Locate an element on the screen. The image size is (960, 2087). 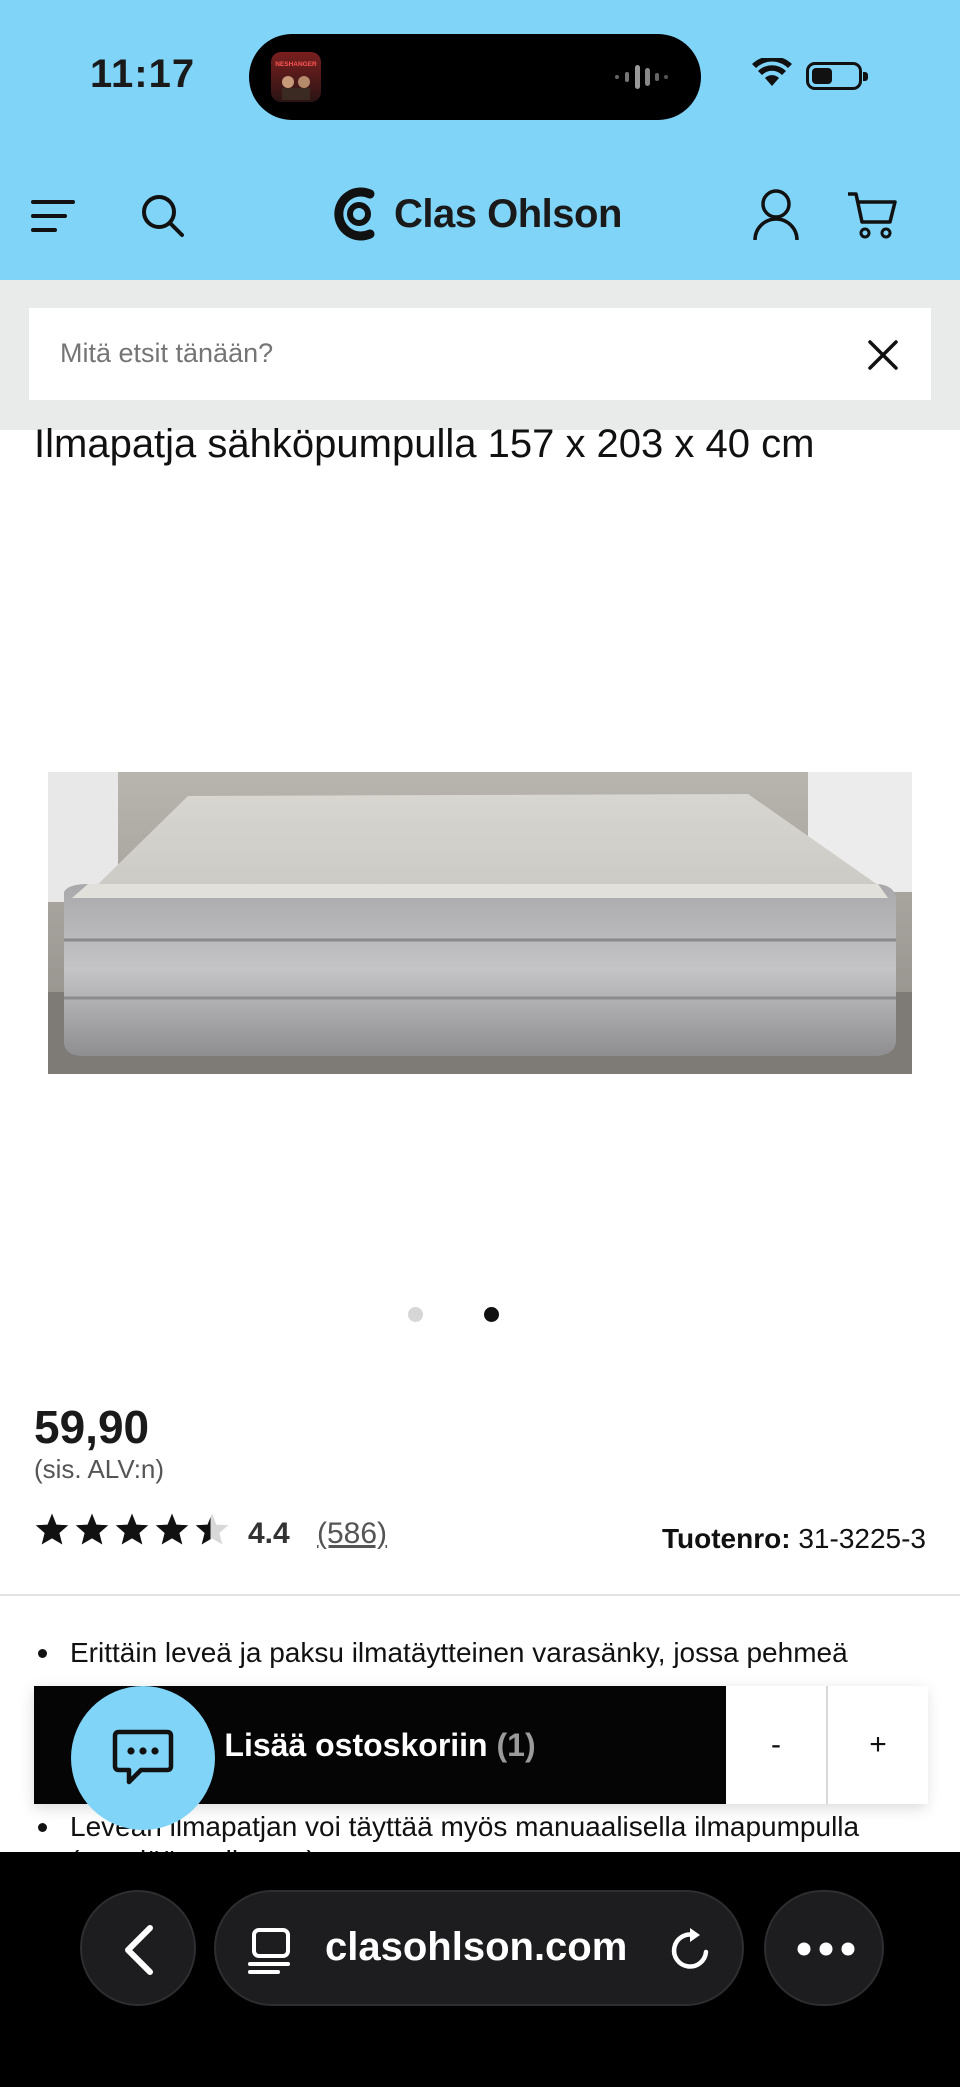
divider is located at coordinates (480, 1595).